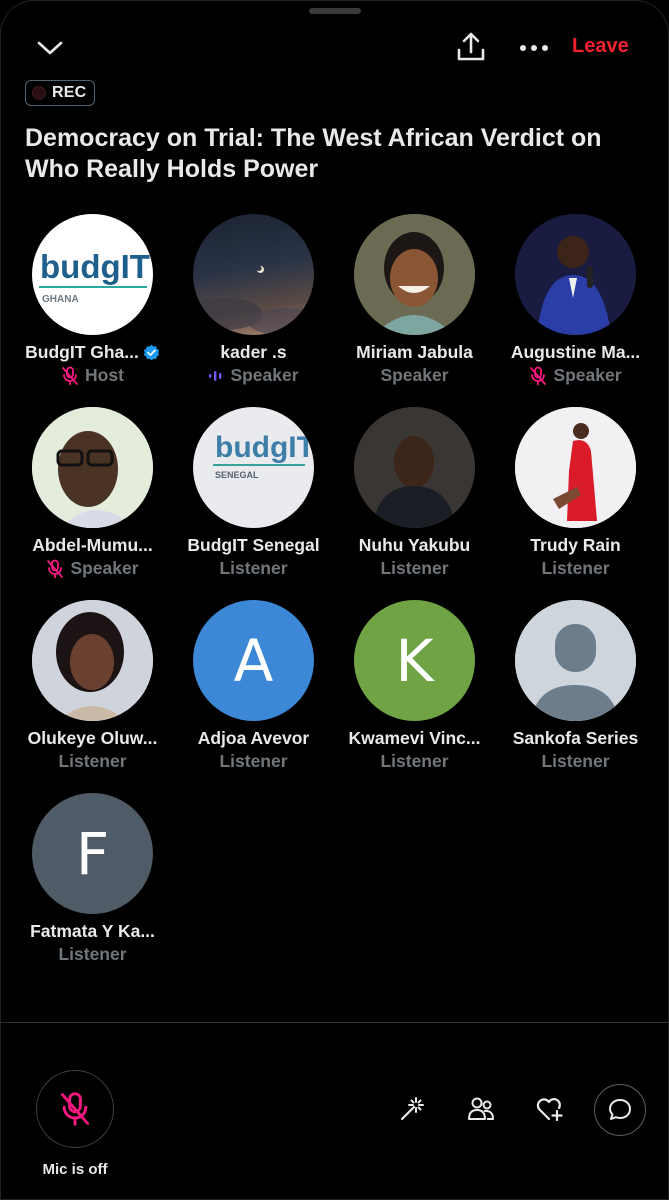 The width and height of the screenshot is (669, 1200). I want to click on participant-name: Adjoa Avevor, so click(253, 738).